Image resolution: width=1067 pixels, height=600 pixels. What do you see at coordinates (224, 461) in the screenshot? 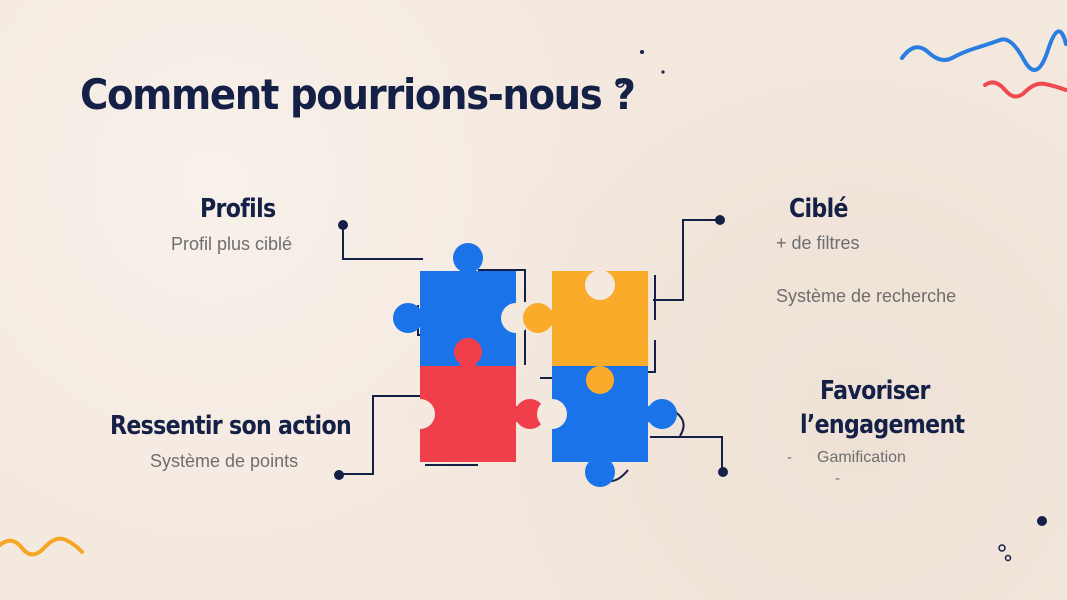
I see `ressentir-detail: Système de points` at bounding box center [224, 461].